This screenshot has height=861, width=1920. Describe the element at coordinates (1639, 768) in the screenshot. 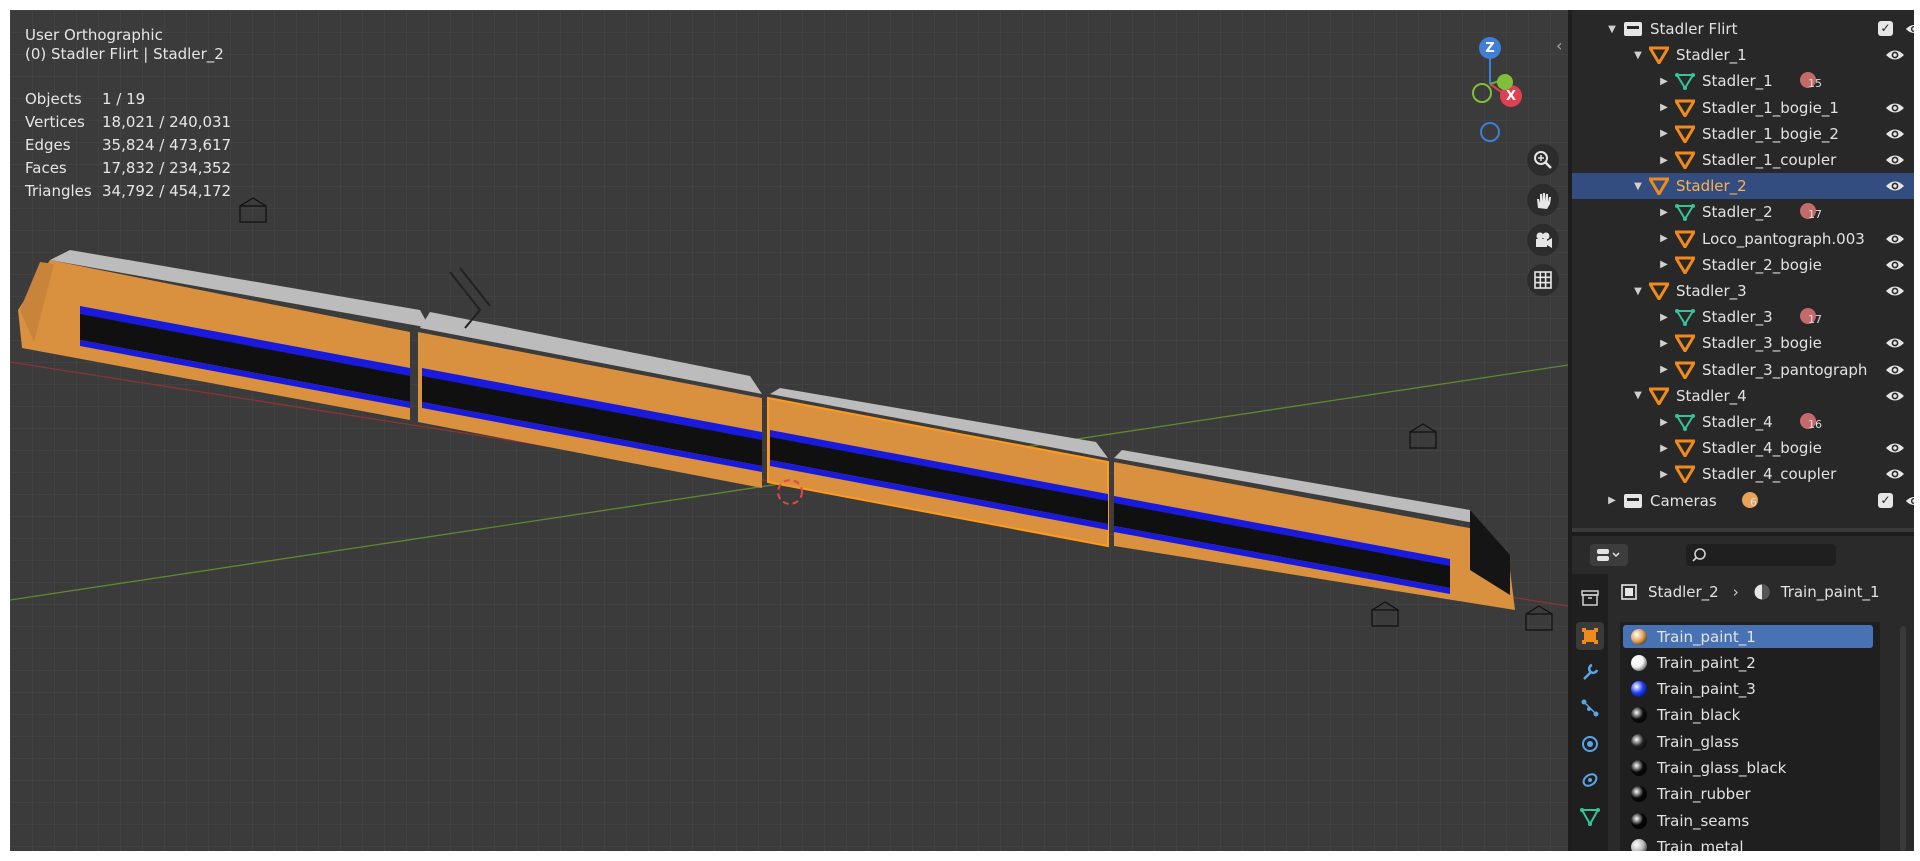

I see `material-sphere-icon` at that location.